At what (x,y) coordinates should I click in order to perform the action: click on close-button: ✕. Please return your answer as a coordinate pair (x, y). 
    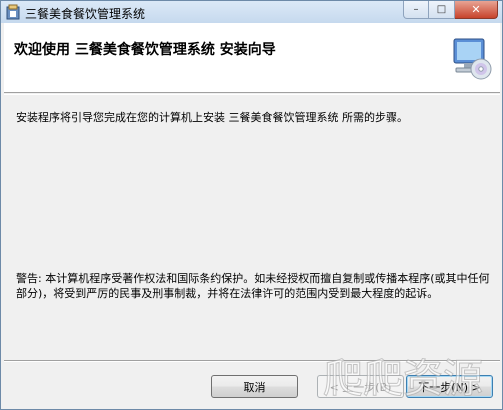
    Looking at the image, I should click on (476, 10).